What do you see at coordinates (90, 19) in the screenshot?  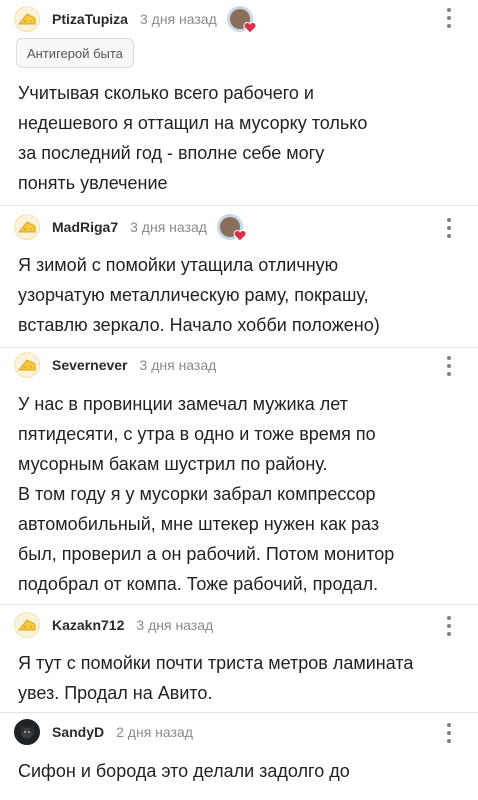 I see `username: PtizaTupiza` at bounding box center [90, 19].